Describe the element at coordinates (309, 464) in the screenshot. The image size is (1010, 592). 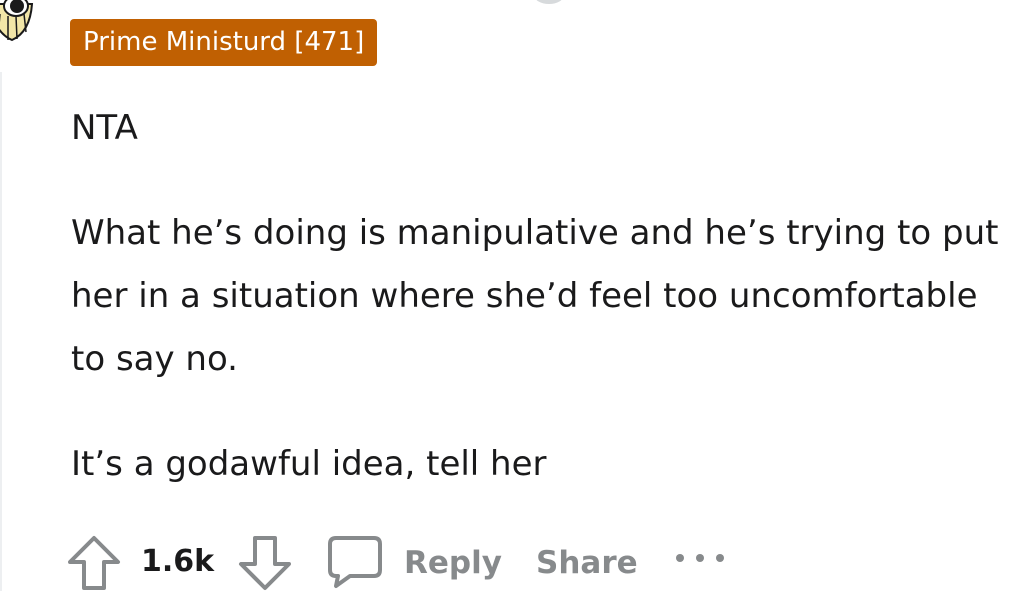
I see `comment-paragraph: It’s a godawful idea, tell her` at that location.